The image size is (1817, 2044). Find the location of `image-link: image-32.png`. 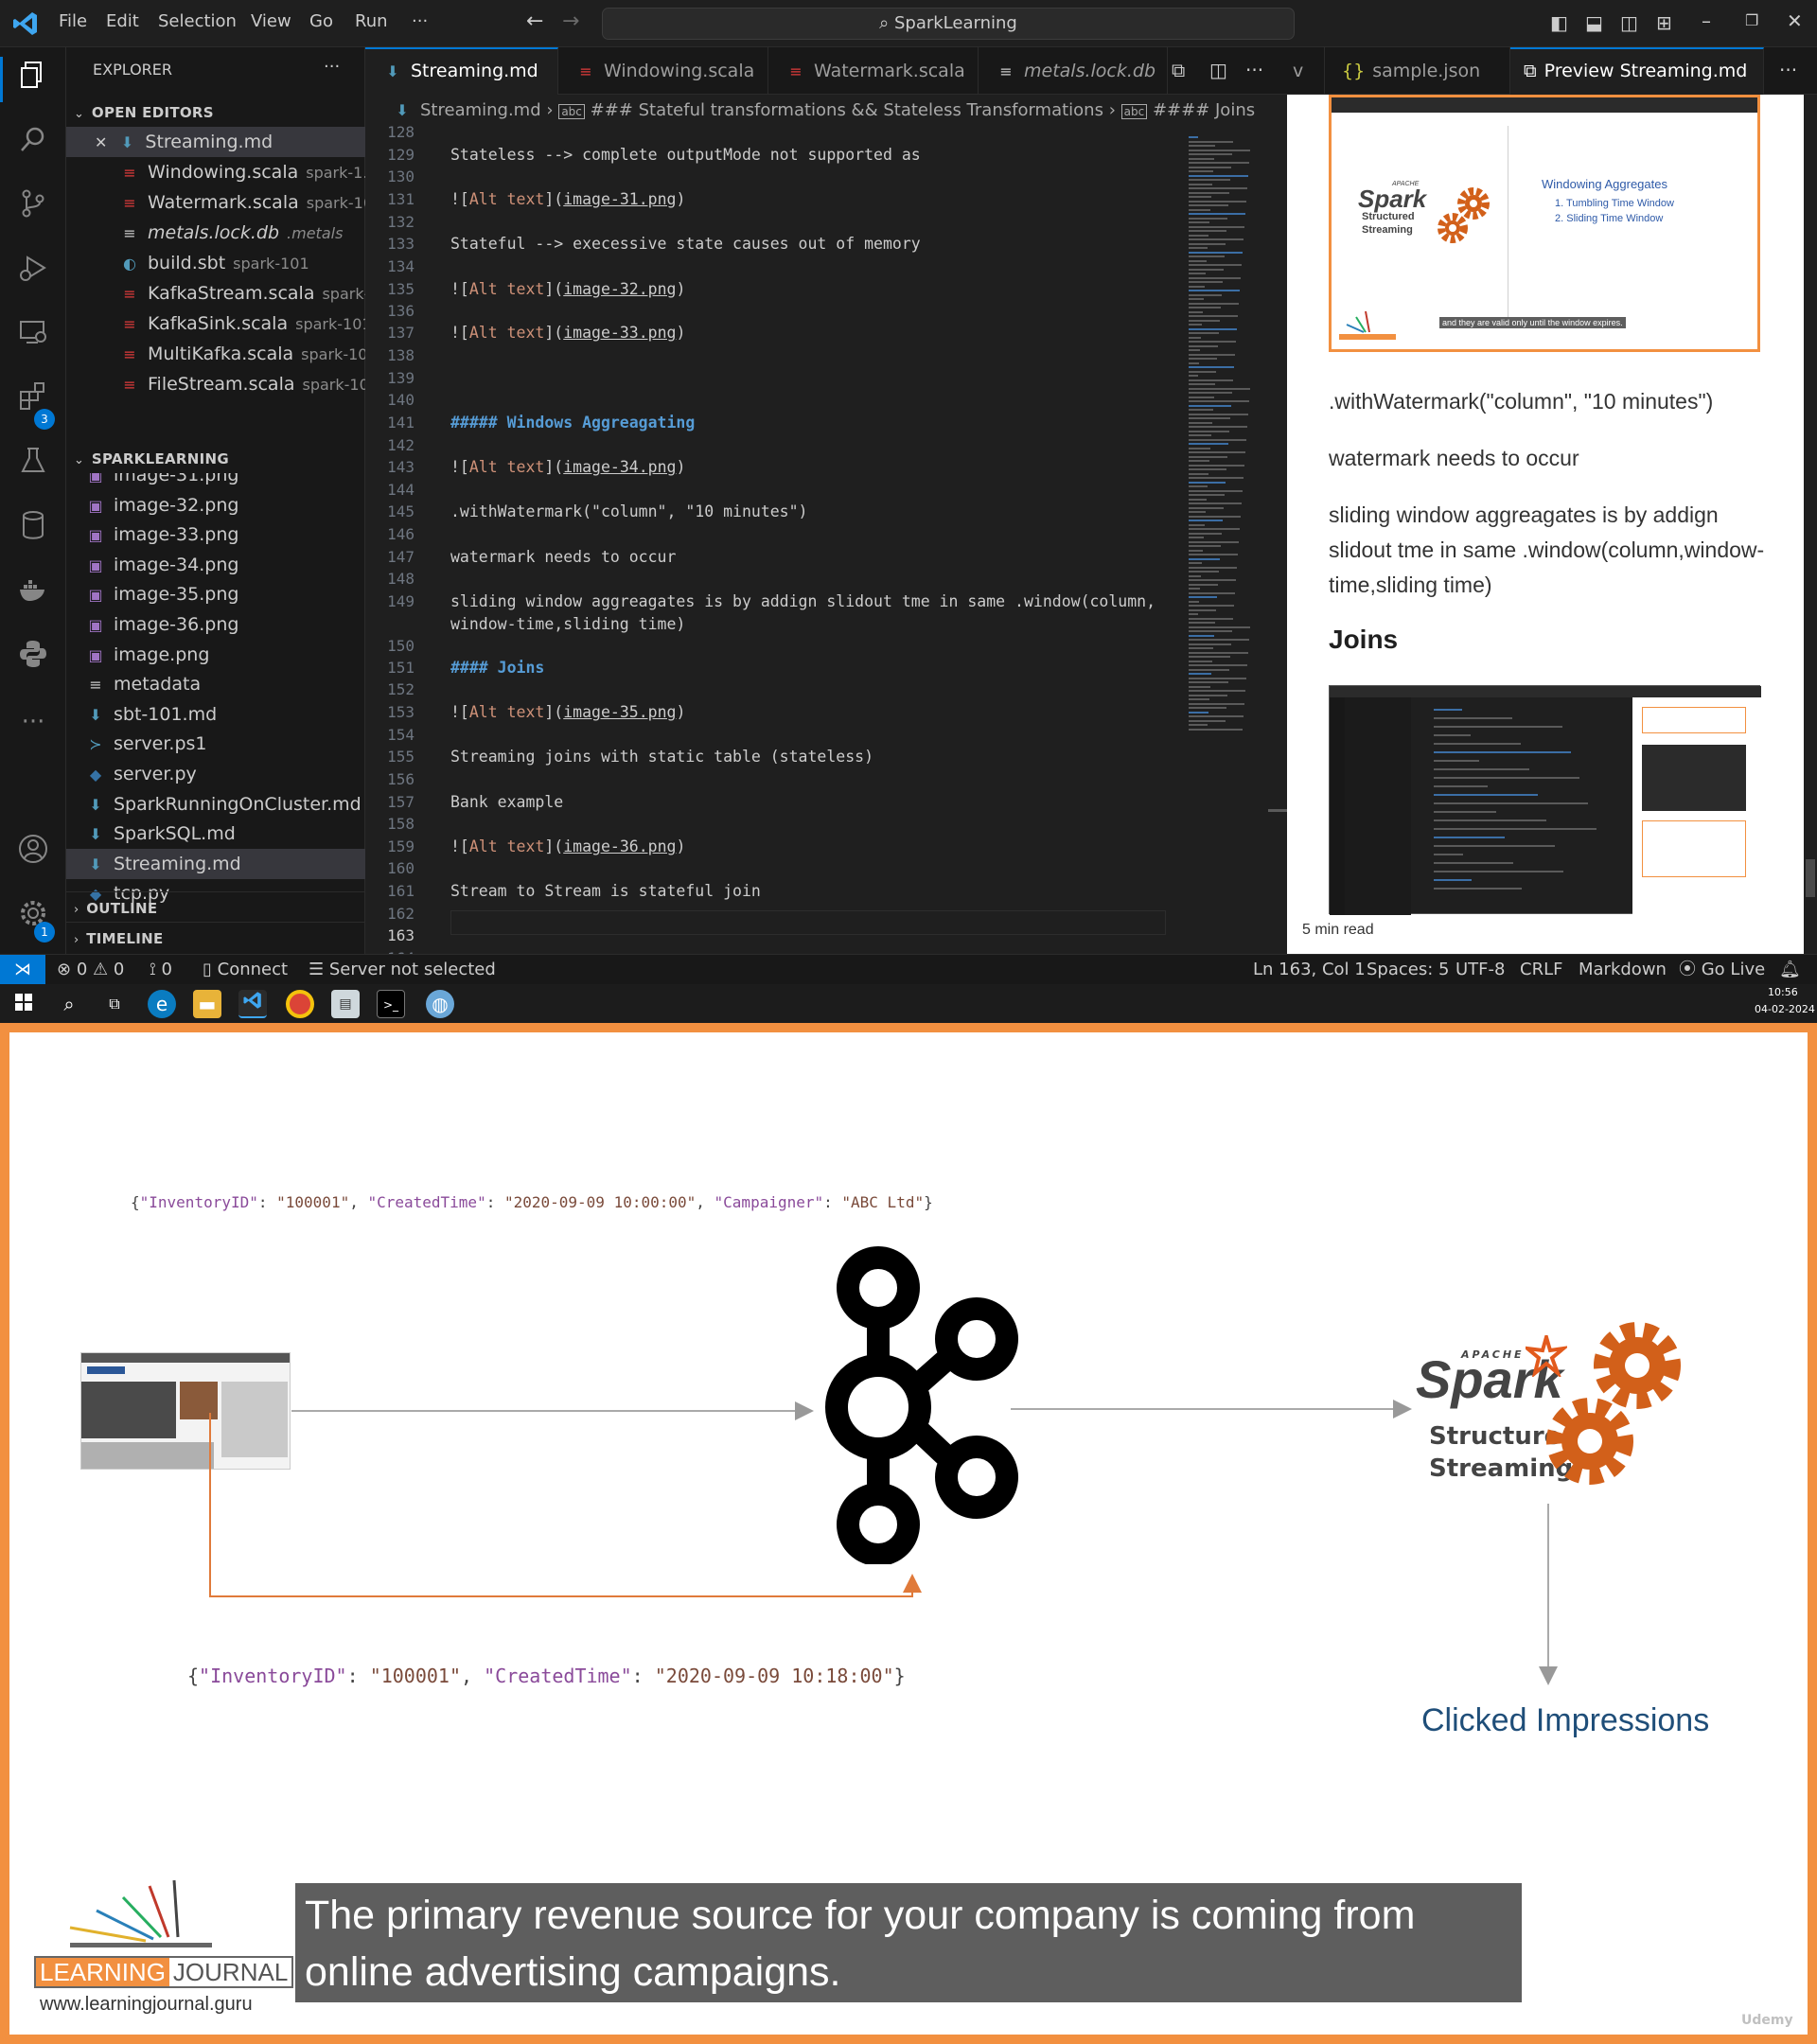

image-link: image-32.png is located at coordinates (619, 289).